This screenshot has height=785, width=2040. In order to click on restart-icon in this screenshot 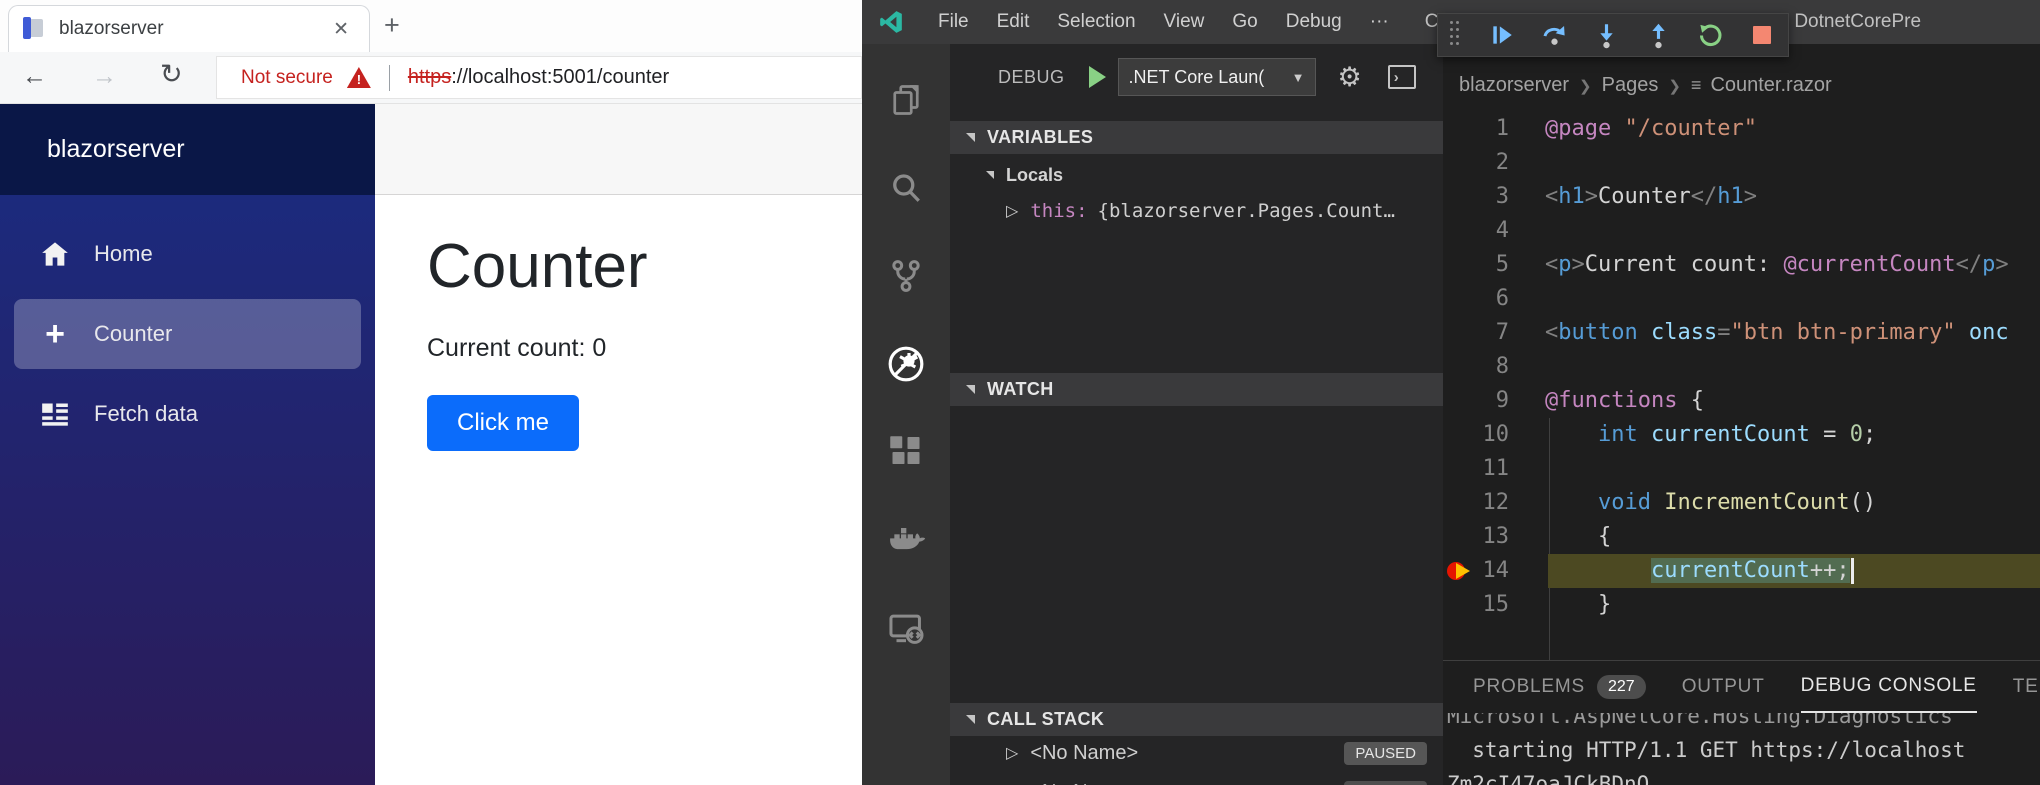, I will do `click(1710, 35)`.